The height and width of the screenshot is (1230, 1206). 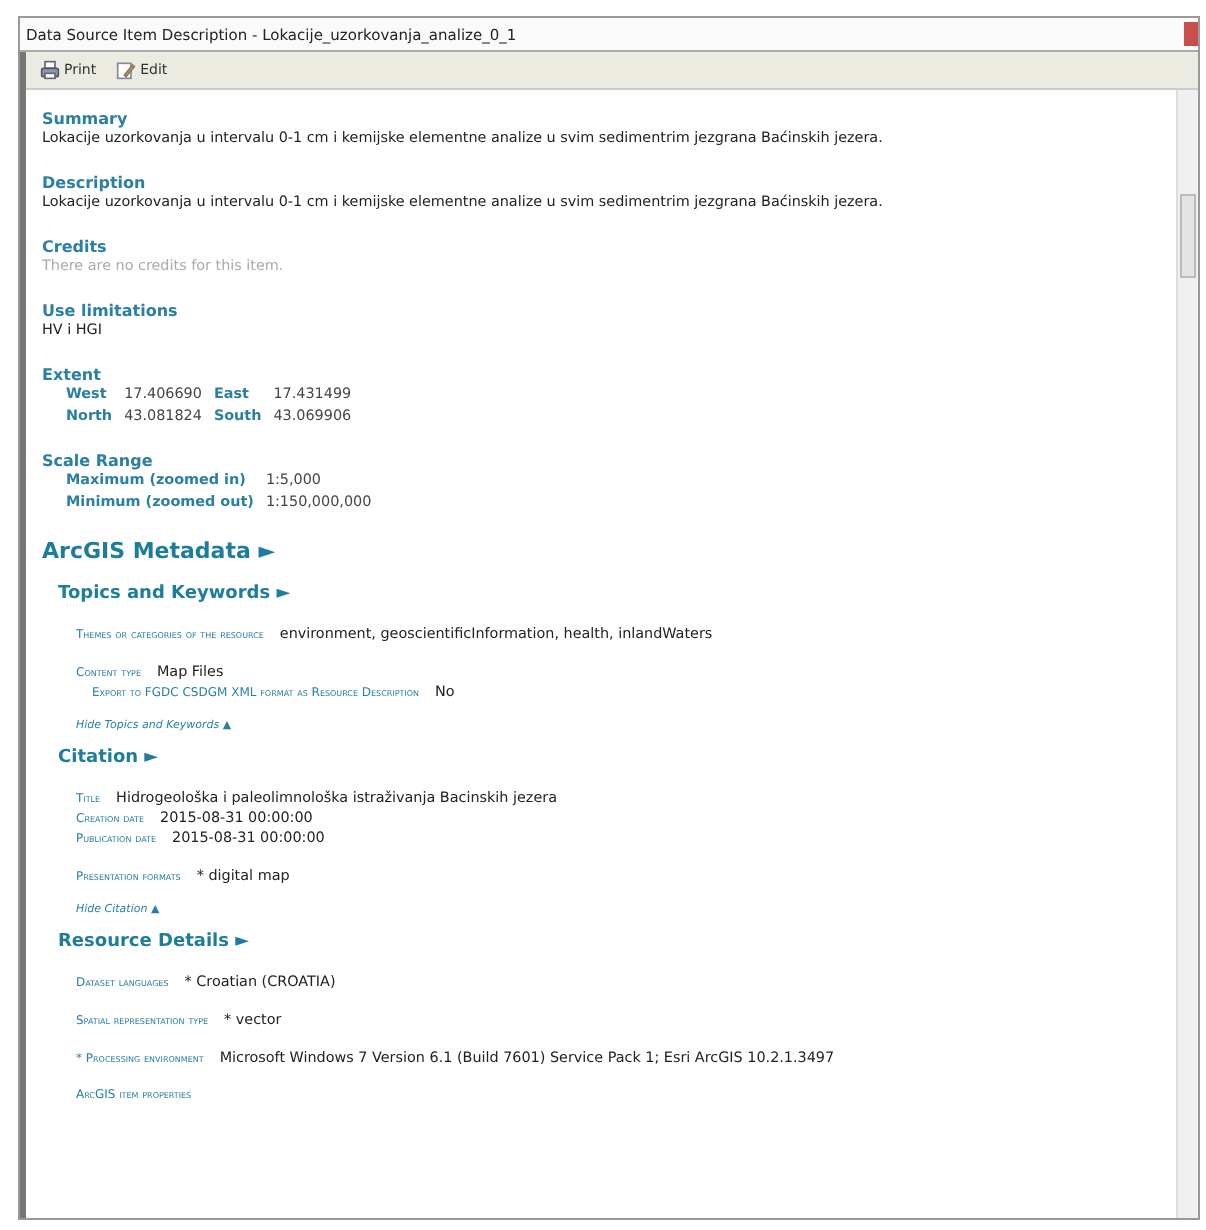 What do you see at coordinates (72, 375) in the screenshot?
I see `section-heading: Extent` at bounding box center [72, 375].